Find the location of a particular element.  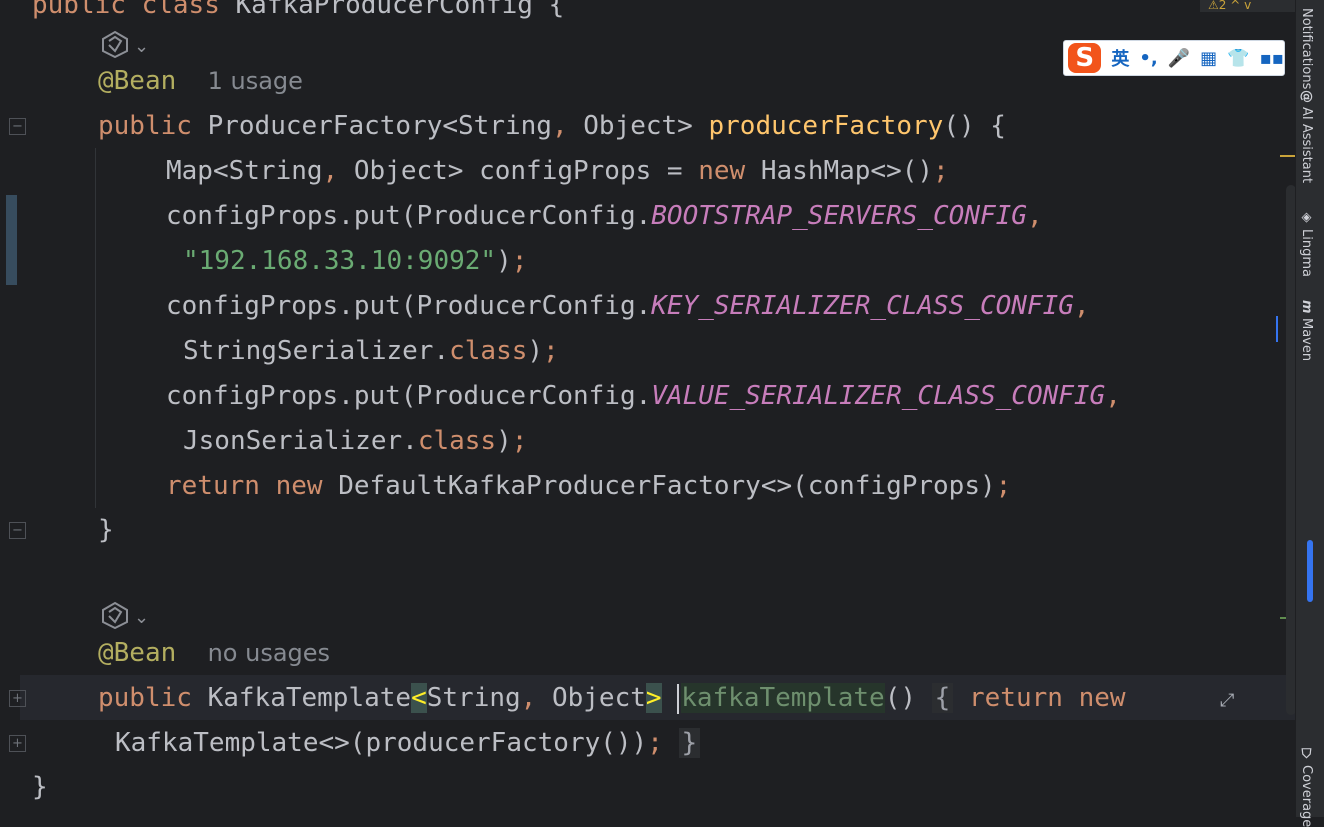

code-line: "192.168.33.10:9092"); is located at coordinates (355, 261).